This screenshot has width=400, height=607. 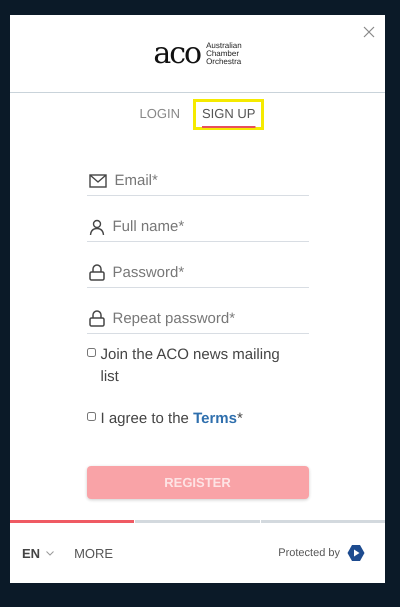 I want to click on envelope-icon, so click(x=97, y=181).